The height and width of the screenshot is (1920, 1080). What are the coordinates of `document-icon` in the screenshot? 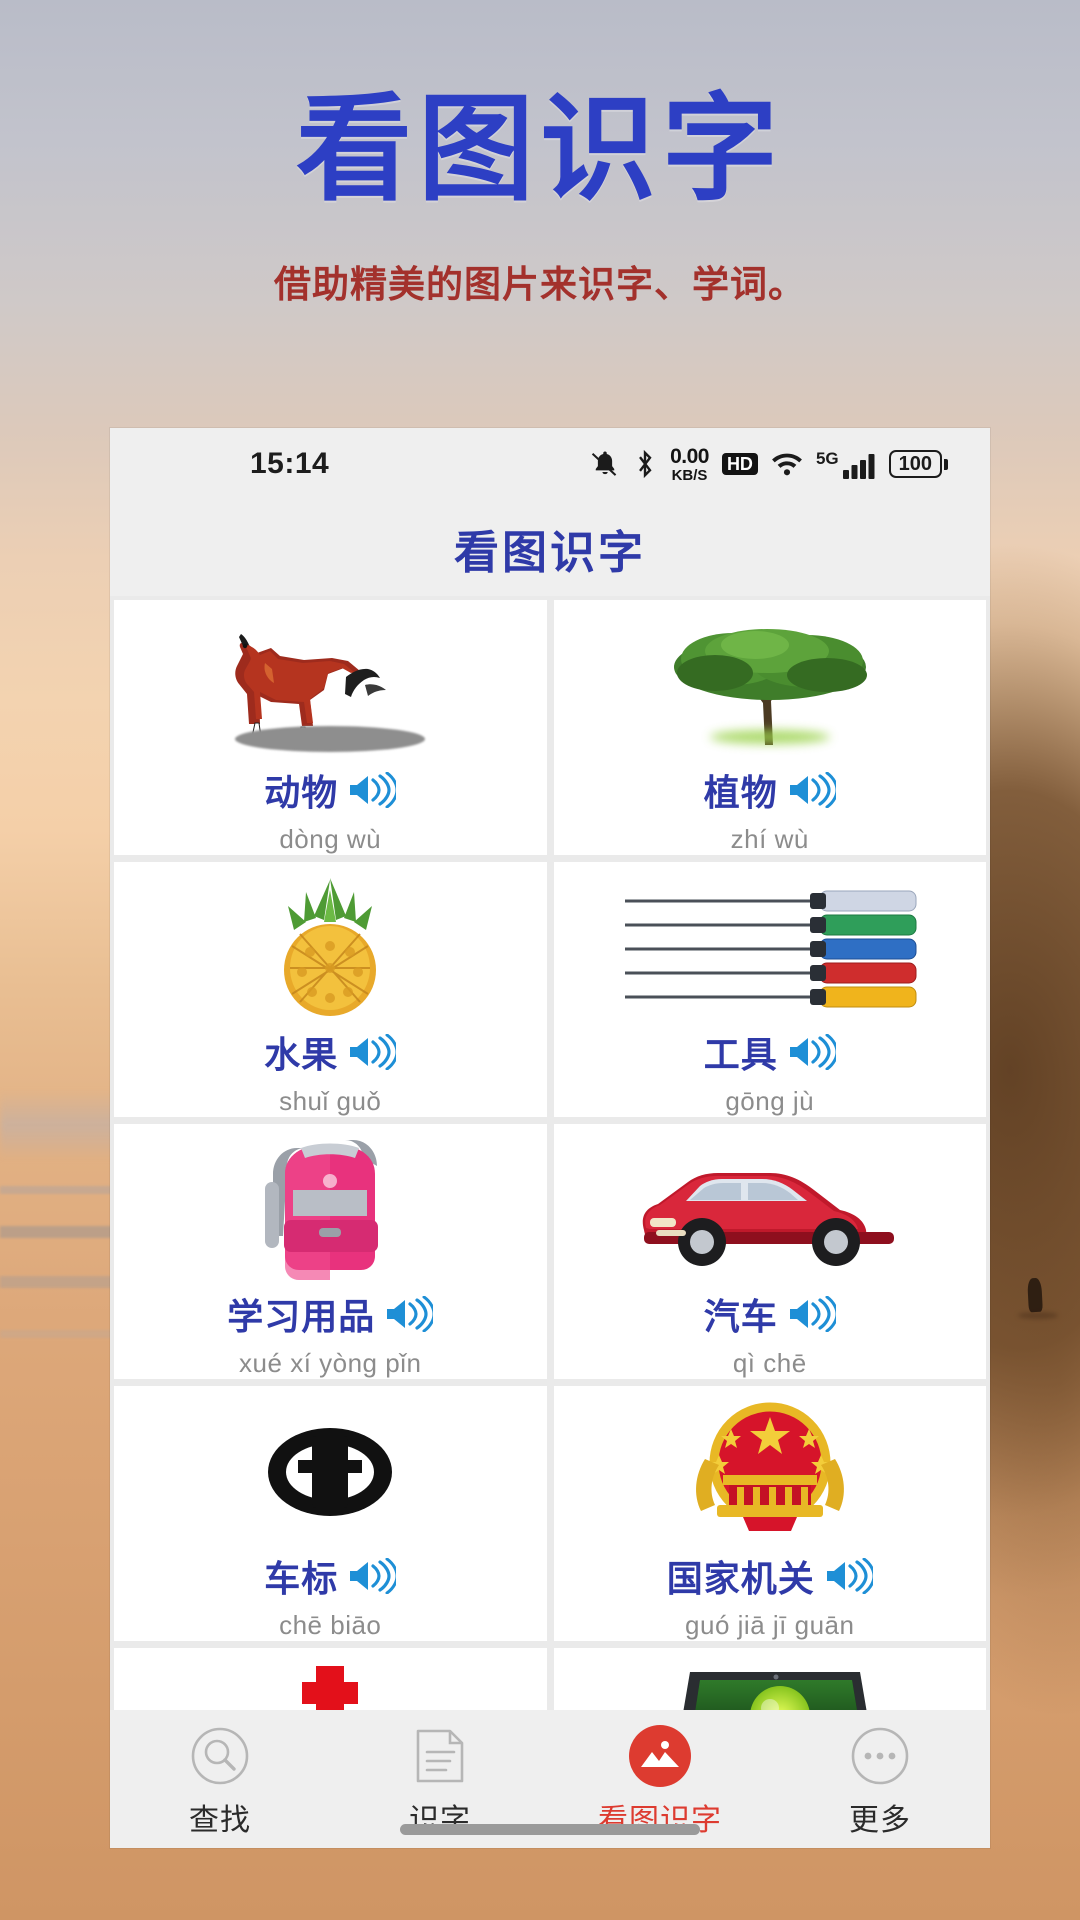 It's located at (440, 1756).